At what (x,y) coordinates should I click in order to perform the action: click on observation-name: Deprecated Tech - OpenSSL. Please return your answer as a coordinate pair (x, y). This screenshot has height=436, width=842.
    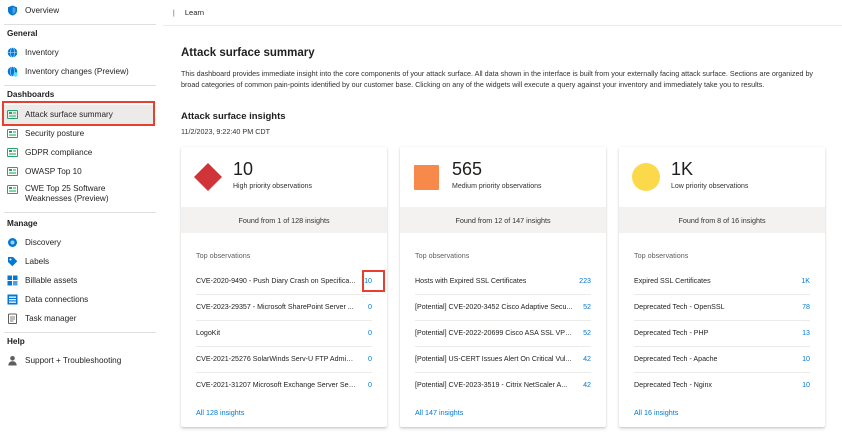
    Looking at the image, I should click on (679, 307).